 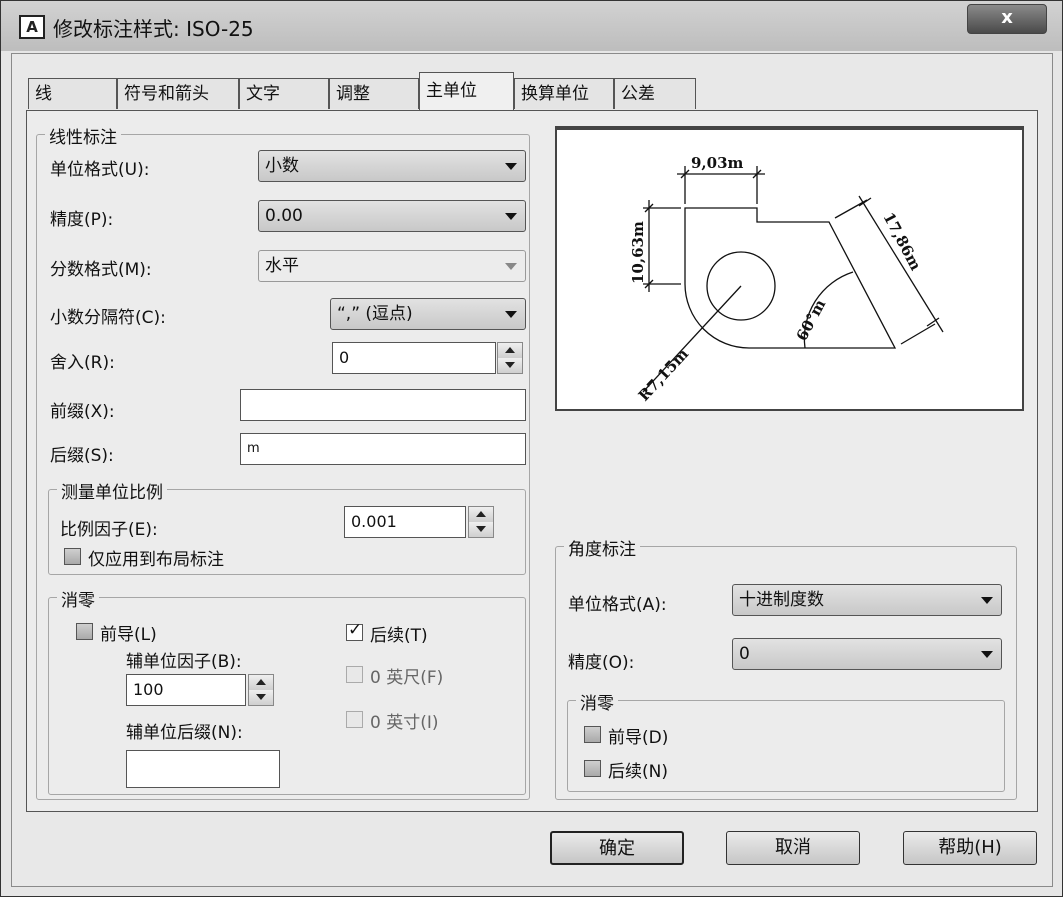 What do you see at coordinates (83, 135) in the screenshot?
I see `linear-dimensions-title: 线性标注` at bounding box center [83, 135].